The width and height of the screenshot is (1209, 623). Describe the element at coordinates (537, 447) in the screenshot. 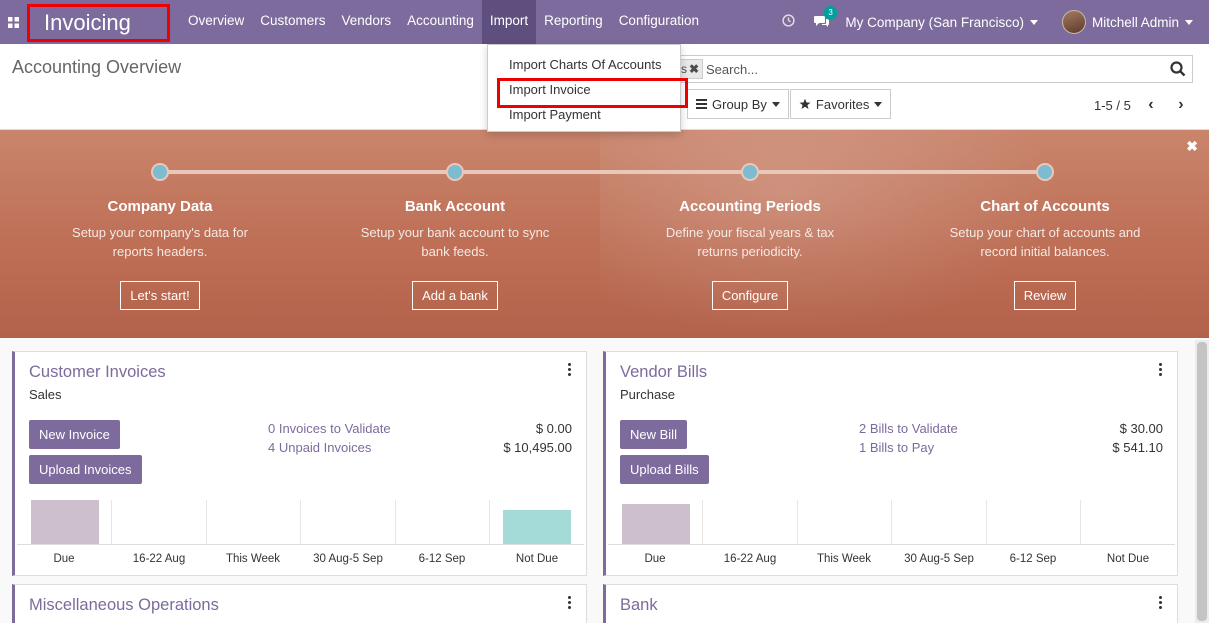

I see `amount-value: $ 10,495.00` at that location.